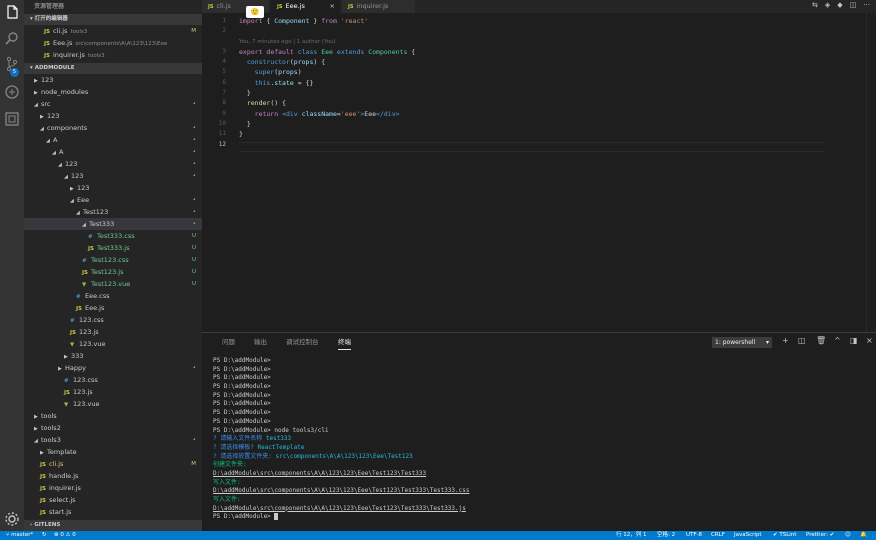 The height and width of the screenshot is (540, 876). Describe the element at coordinates (224, 31) in the screenshot. I see `line-number: 2` at that location.